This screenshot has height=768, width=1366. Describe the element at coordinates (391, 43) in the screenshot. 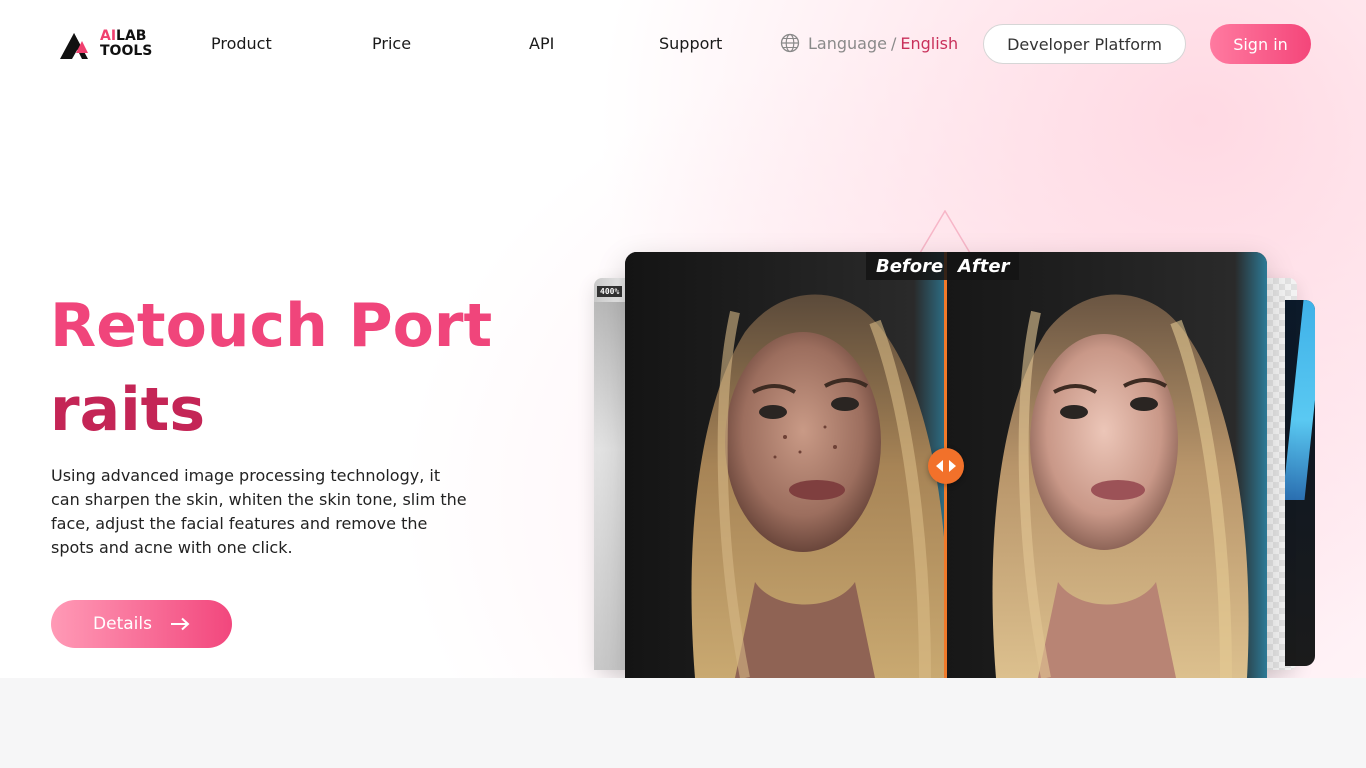

I see `nav-price: Price` at that location.